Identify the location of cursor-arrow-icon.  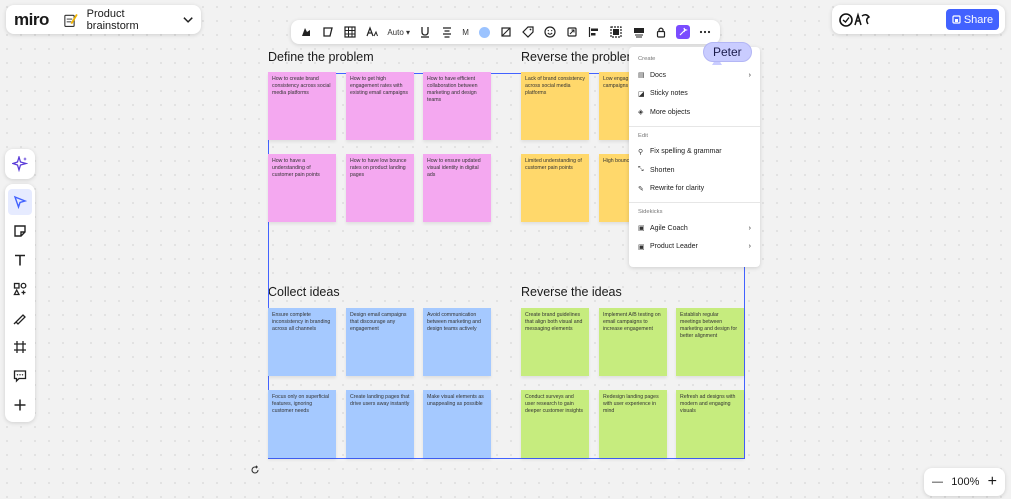
(20, 202).